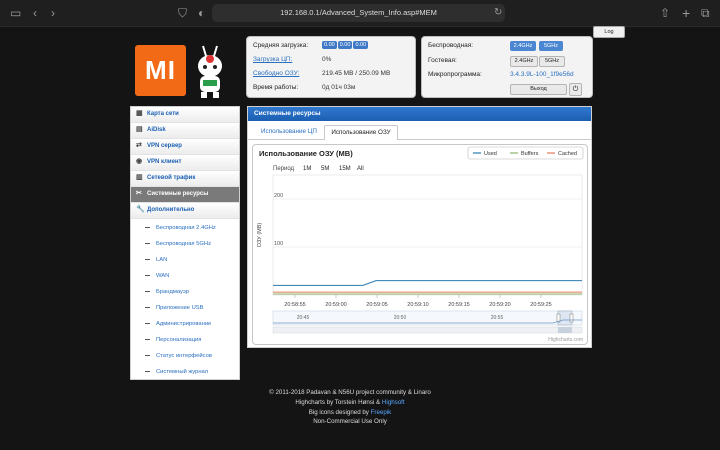 Image resolution: width=720 pixels, height=450 pixels. What do you see at coordinates (565, 330) in the screenshot?
I see `scrollbar-thumb` at bounding box center [565, 330].